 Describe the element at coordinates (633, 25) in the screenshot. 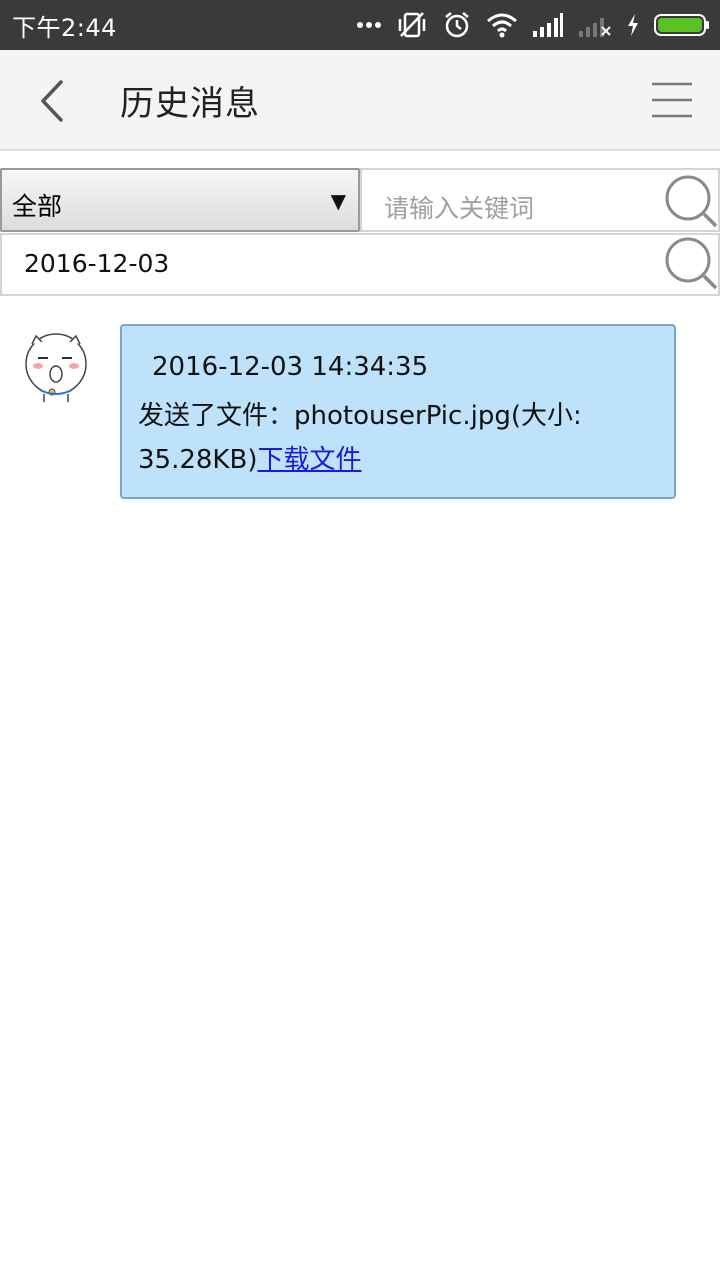

I see `charging-icon` at that location.